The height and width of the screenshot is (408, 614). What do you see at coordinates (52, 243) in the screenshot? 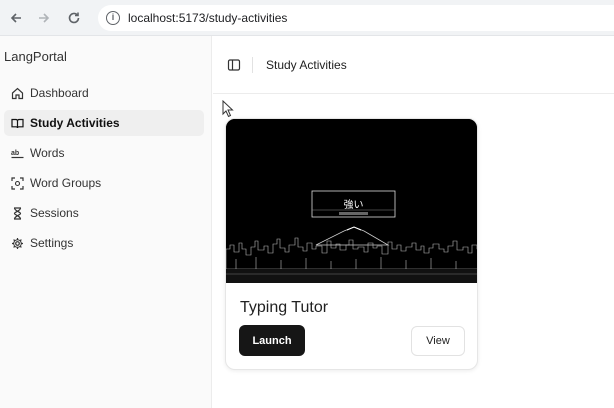
I see `sidebar-item-label: Settings` at bounding box center [52, 243].